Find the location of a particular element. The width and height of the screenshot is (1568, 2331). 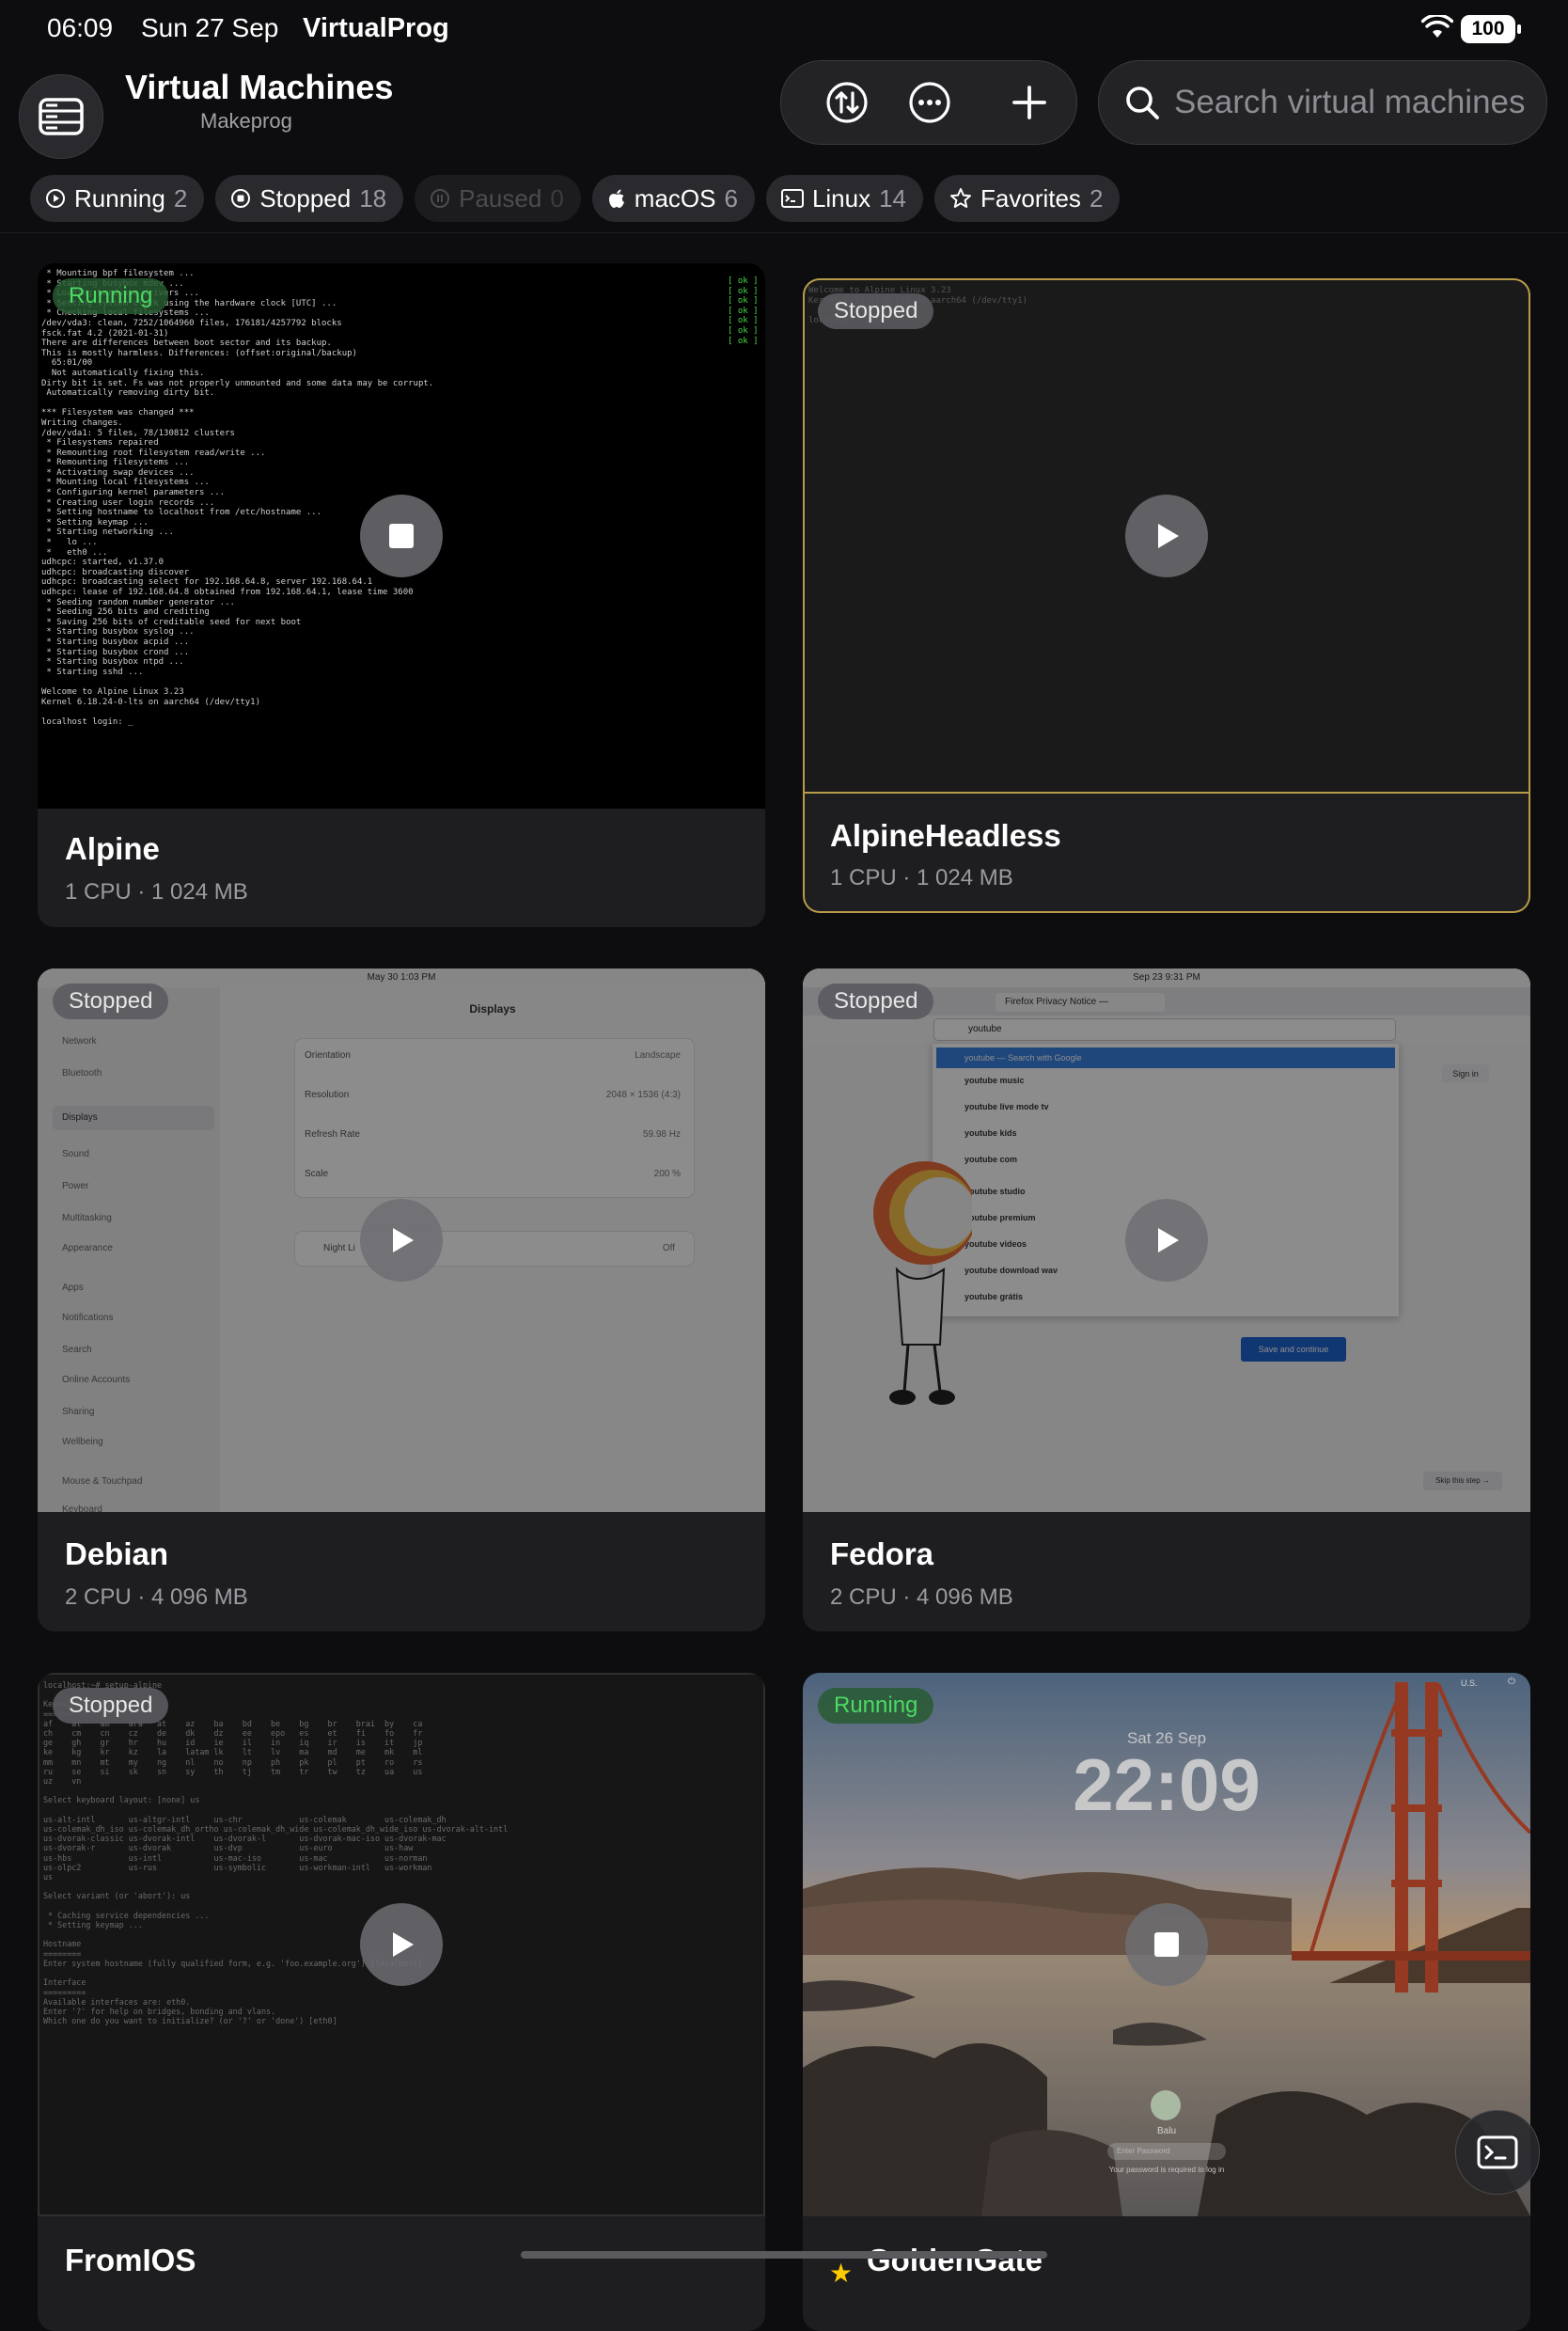

filter-count: 18 is located at coordinates (373, 198).